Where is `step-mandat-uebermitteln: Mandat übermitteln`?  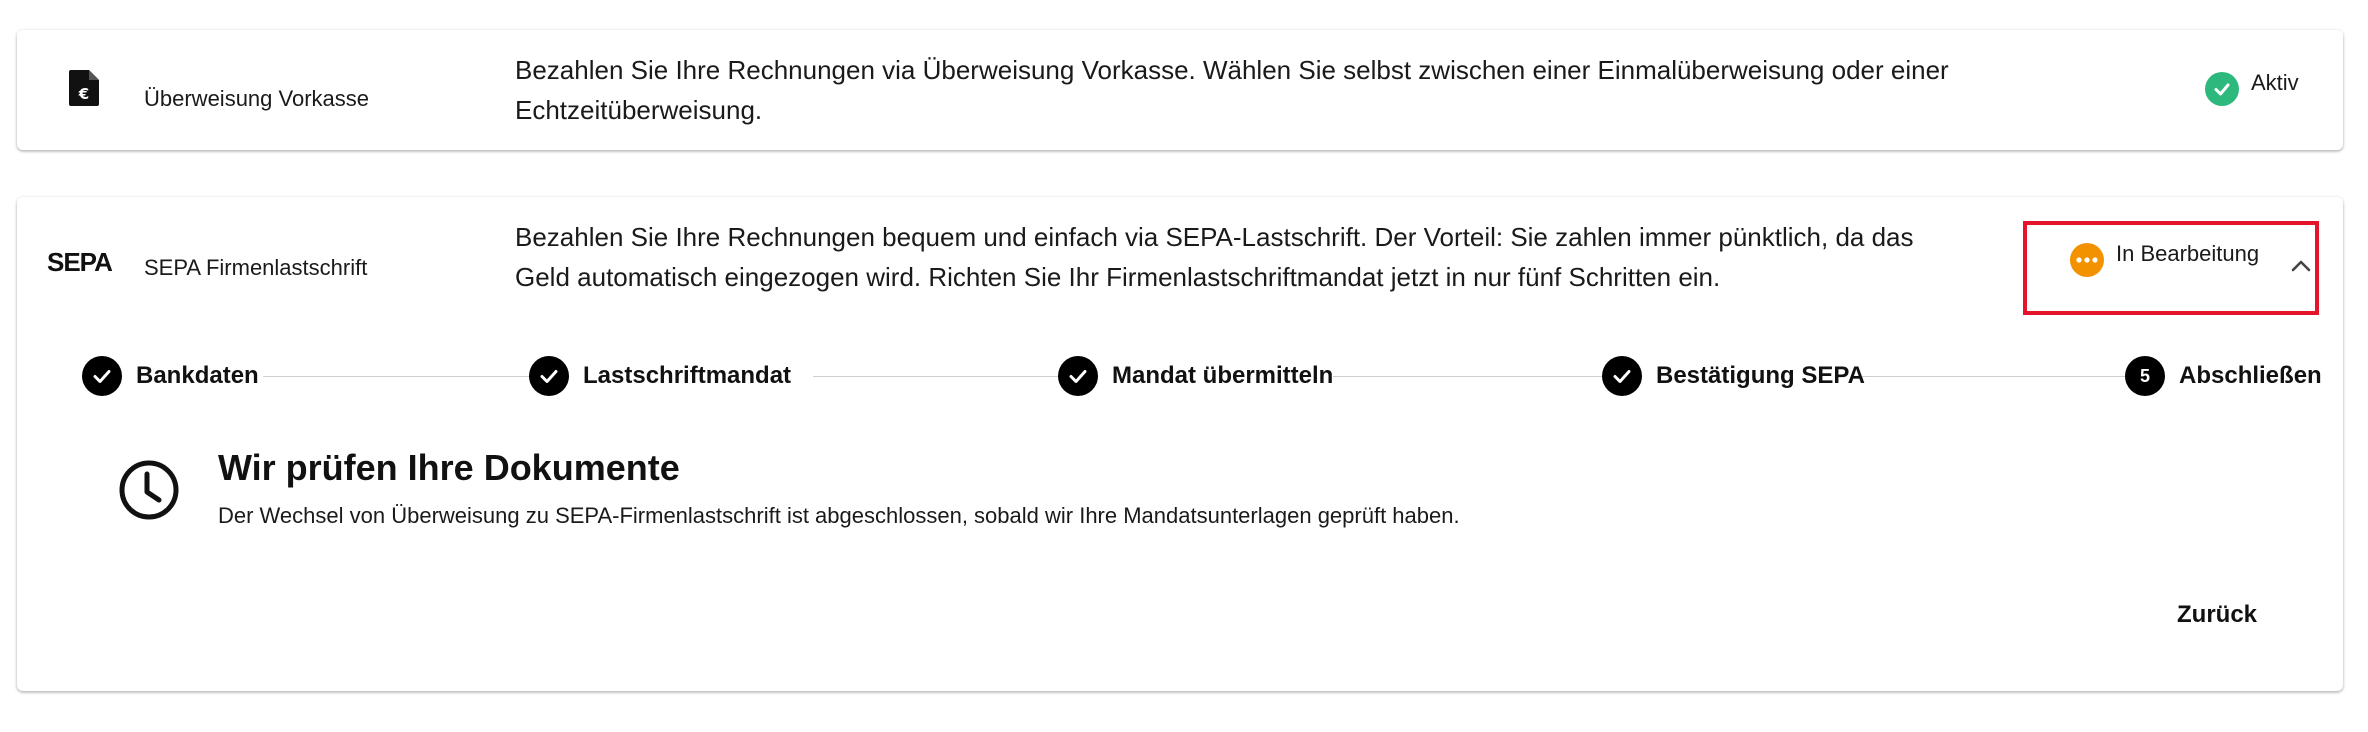
step-mandat-uebermitteln: Mandat übermitteln is located at coordinates (1195, 376).